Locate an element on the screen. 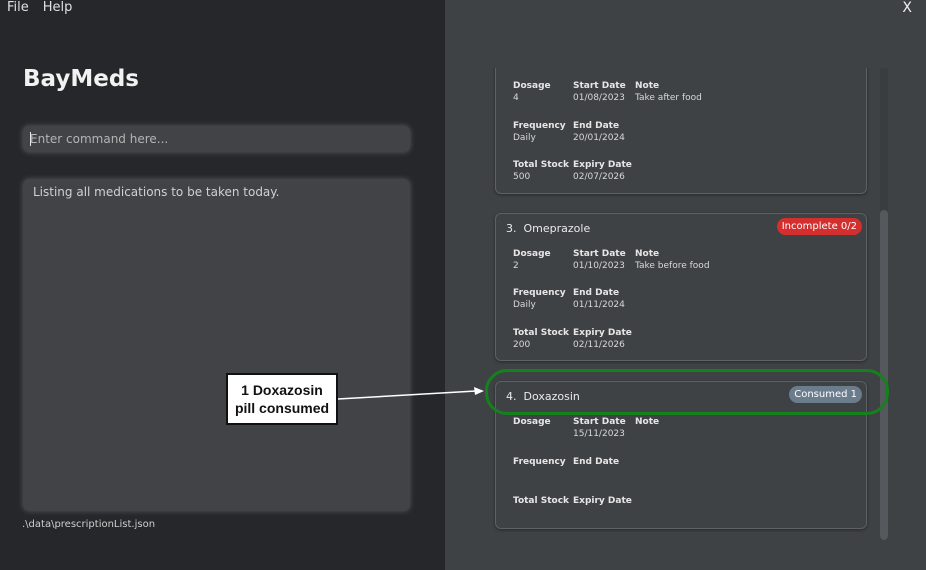 Image resolution: width=926 pixels, height=570 pixels. dosage-field: Dosage is located at coordinates (532, 422).